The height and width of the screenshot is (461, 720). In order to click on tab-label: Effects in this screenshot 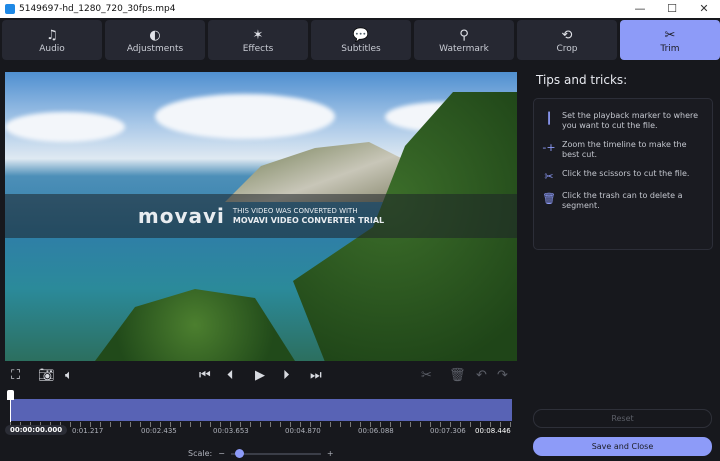, I will do `click(258, 48)`.